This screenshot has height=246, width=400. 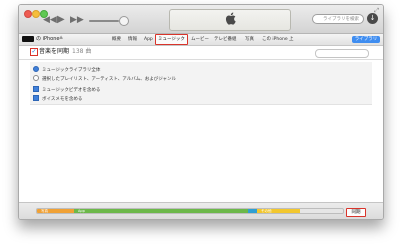 I want to click on radio-entire-library, so click(x=36, y=69).